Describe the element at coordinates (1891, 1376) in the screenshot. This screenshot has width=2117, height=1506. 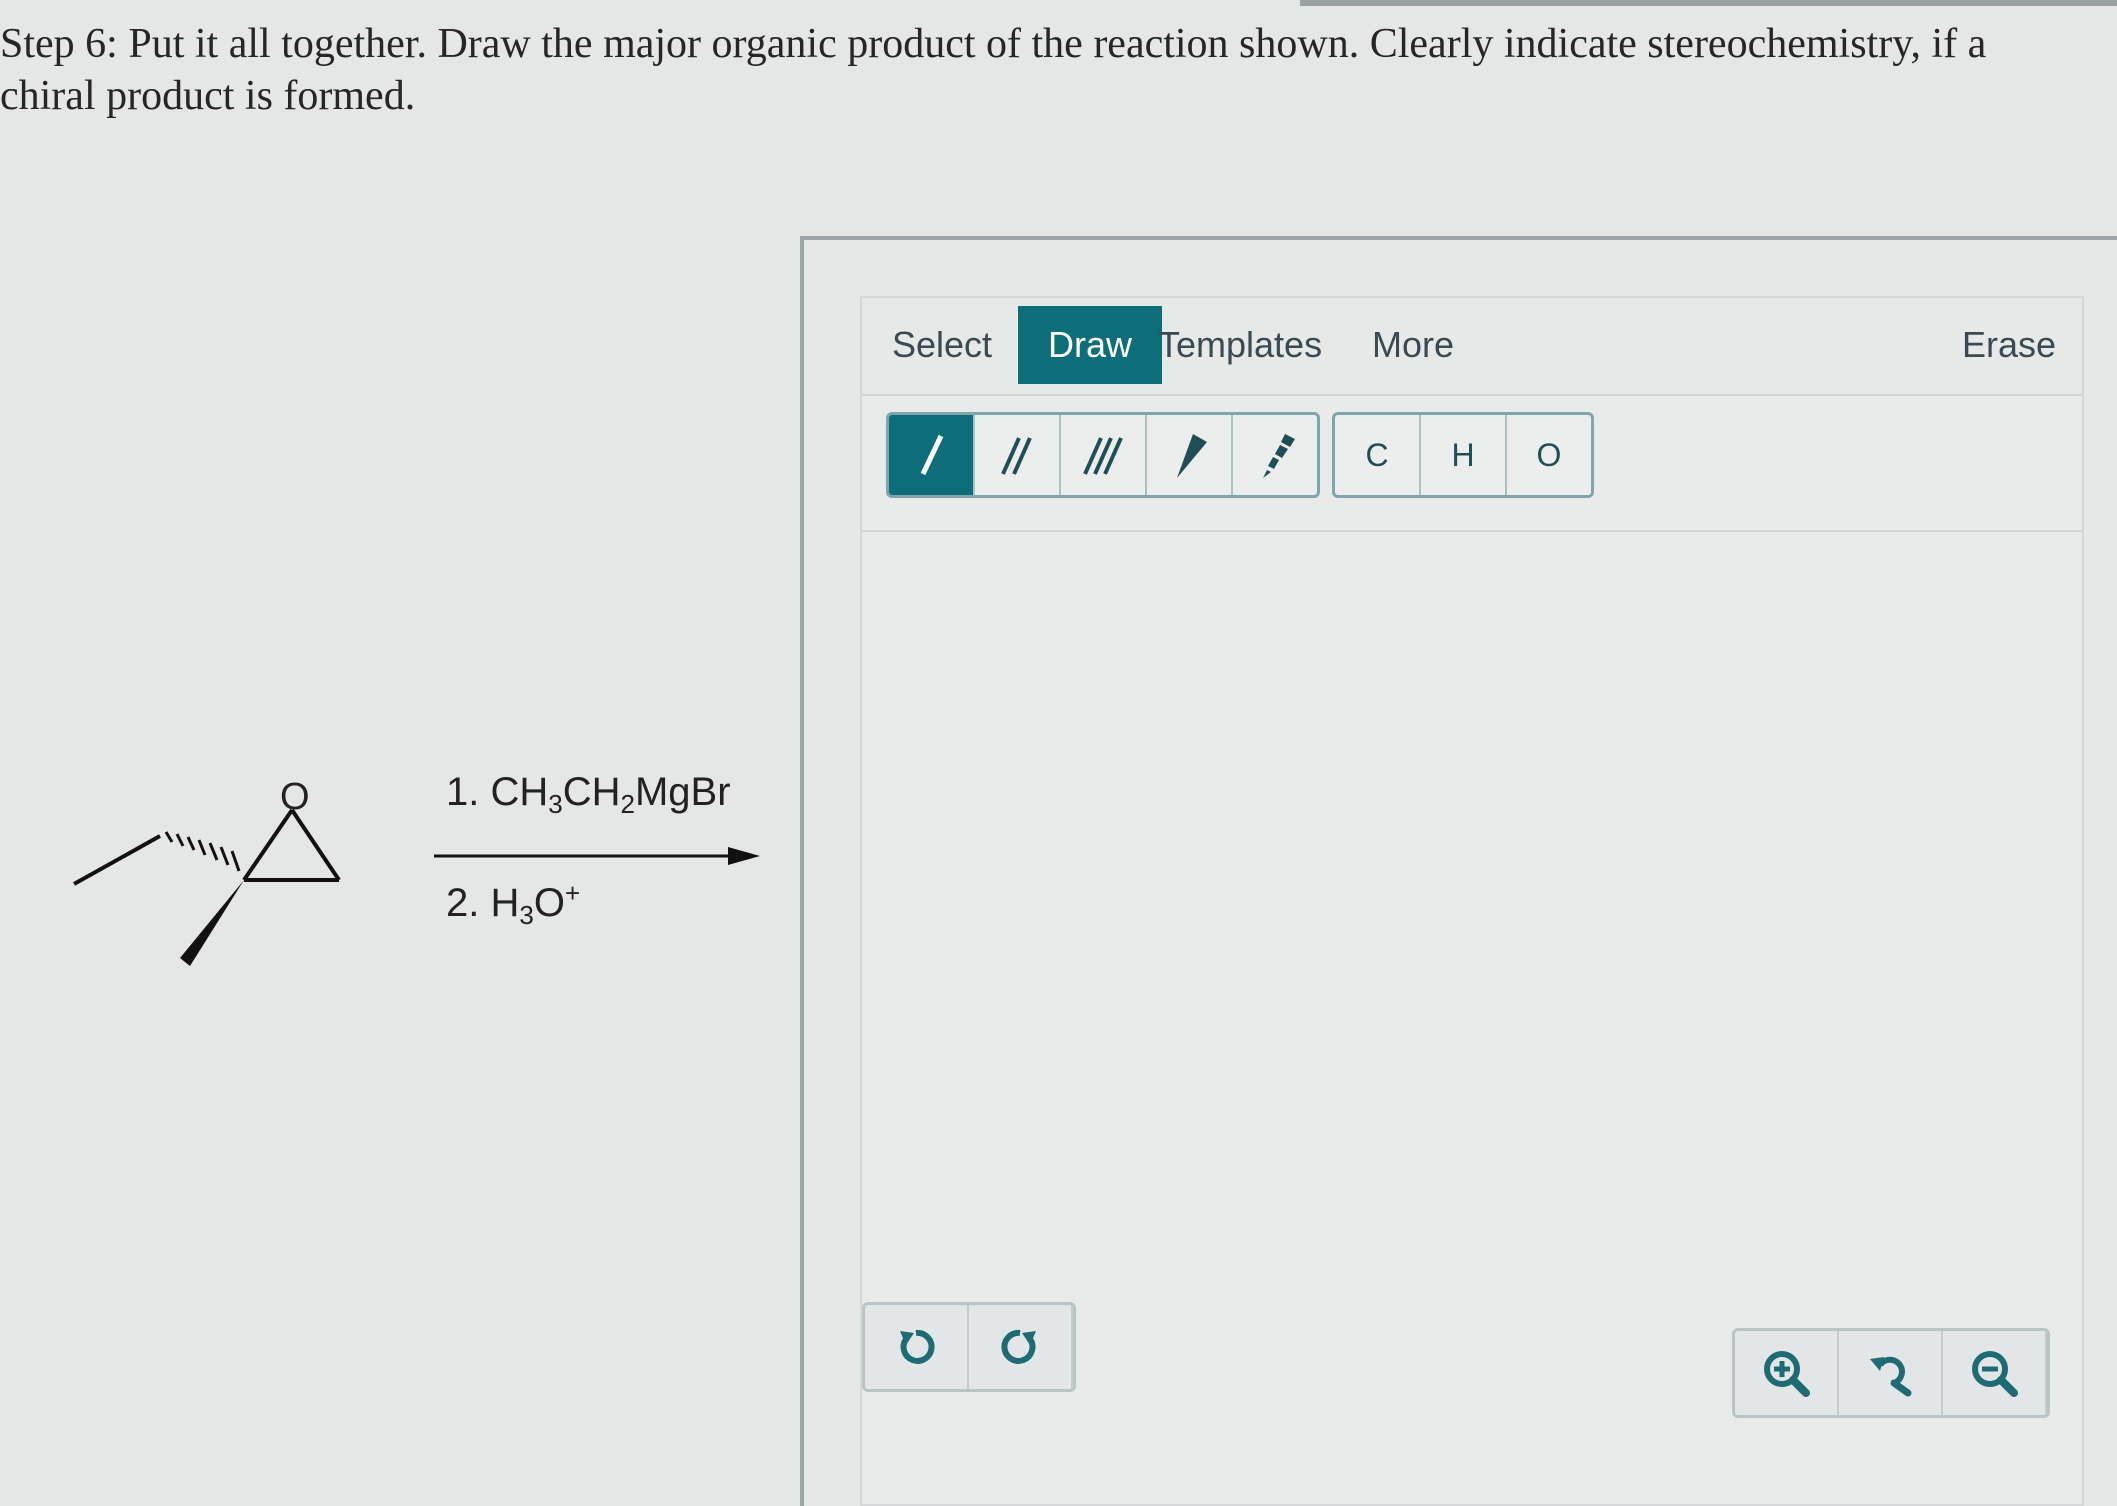
I see `reset-zoom-icon` at that location.